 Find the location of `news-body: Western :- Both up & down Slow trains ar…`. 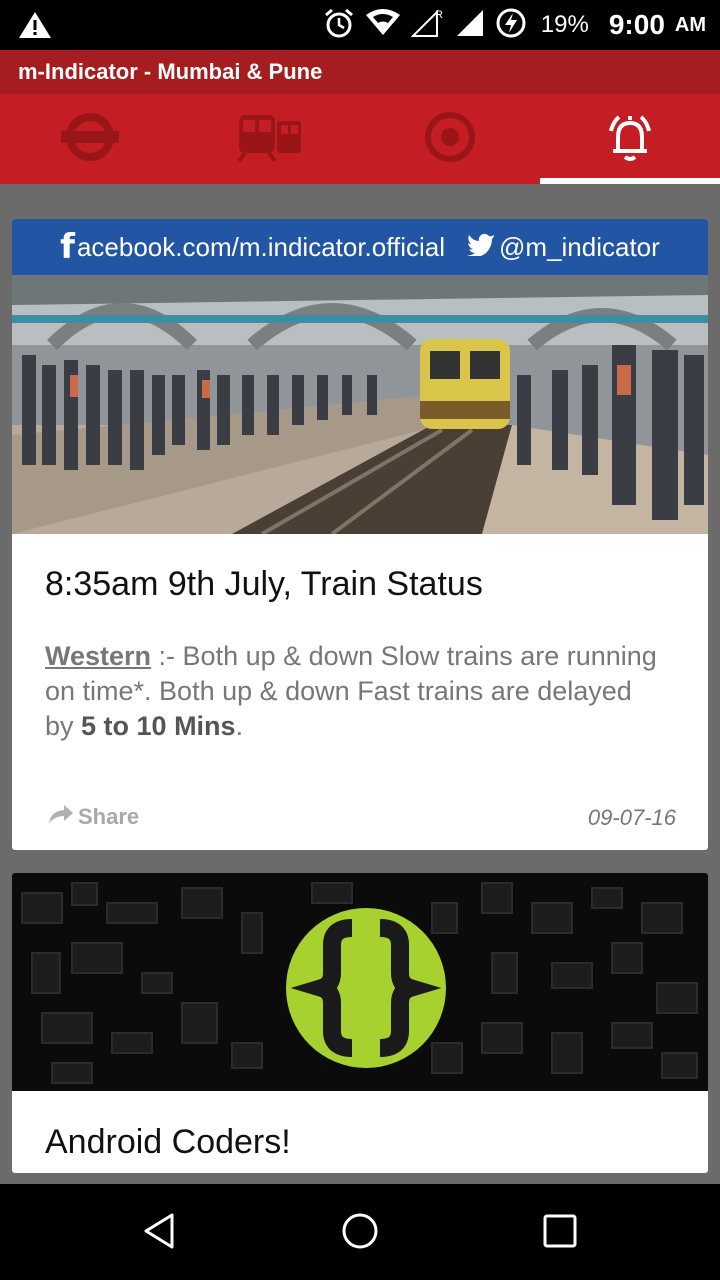

news-body: Western :- Both up & down Slow trains ar… is located at coordinates (351, 691).